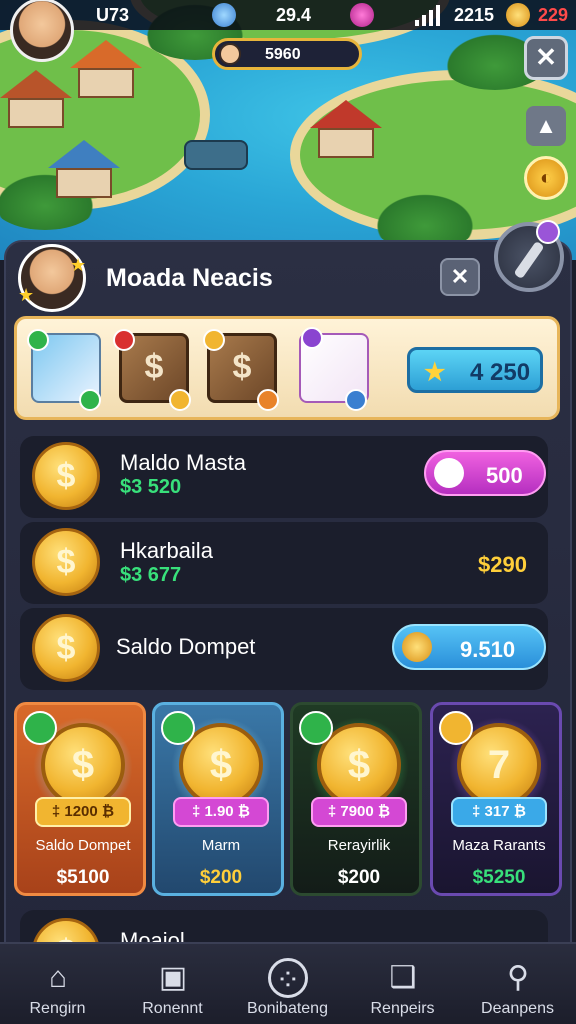 This screenshot has height=1024, width=576. I want to click on right-value: 2215, so click(474, 15).